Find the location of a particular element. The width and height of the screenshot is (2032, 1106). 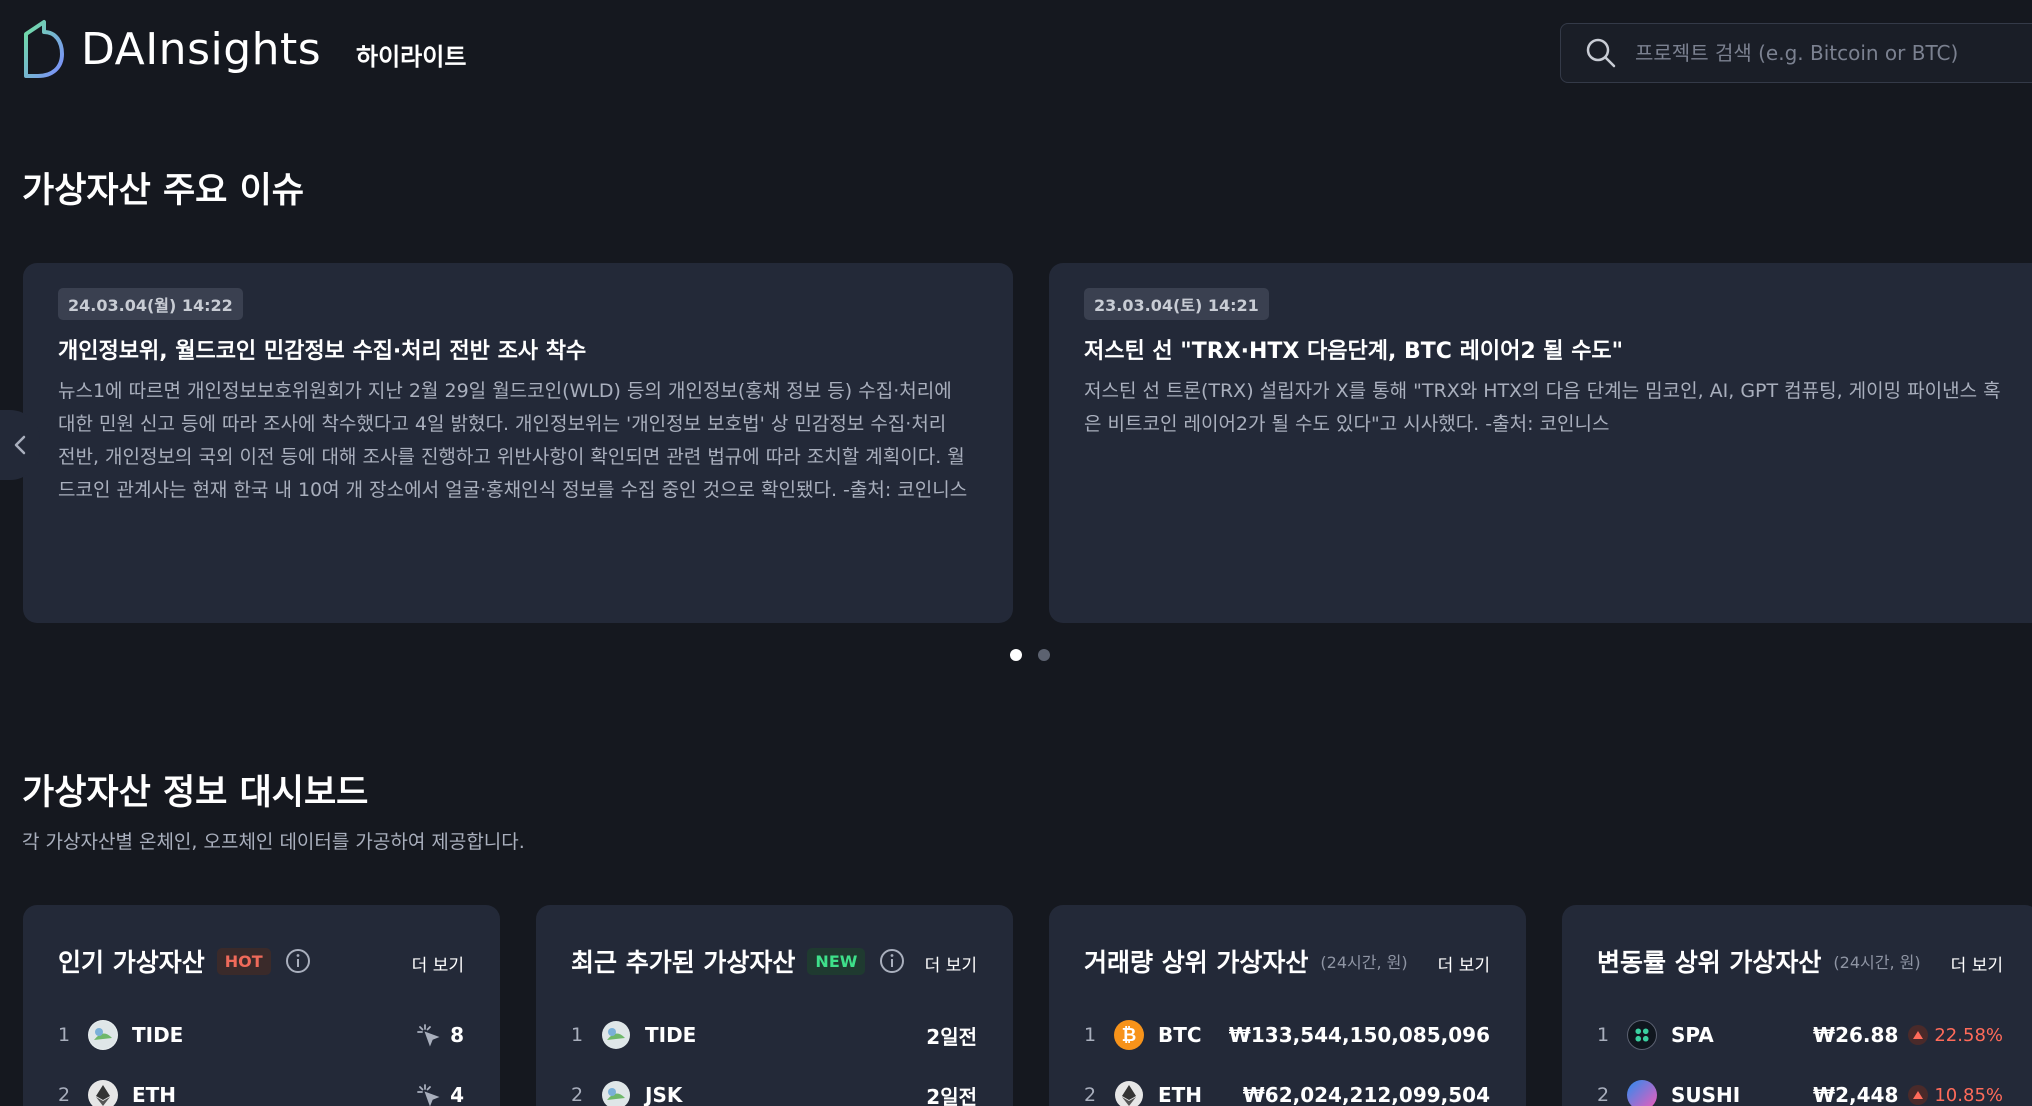

dashboard-subtitle: 각 가상자산별 온체인, 오프체인 데이터를 가공하여 제공합니다. is located at coordinates (273, 842).